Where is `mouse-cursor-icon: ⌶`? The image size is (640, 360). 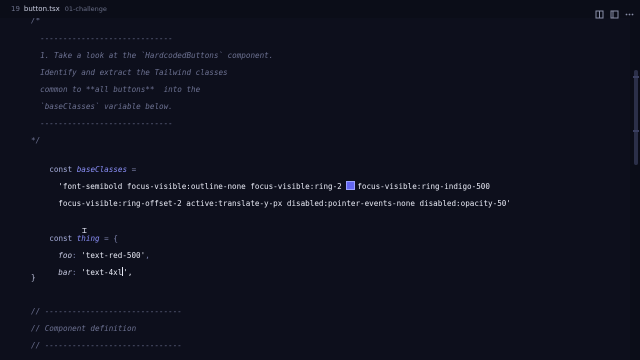
mouse-cursor-icon: ⌶ is located at coordinates (84, 230).